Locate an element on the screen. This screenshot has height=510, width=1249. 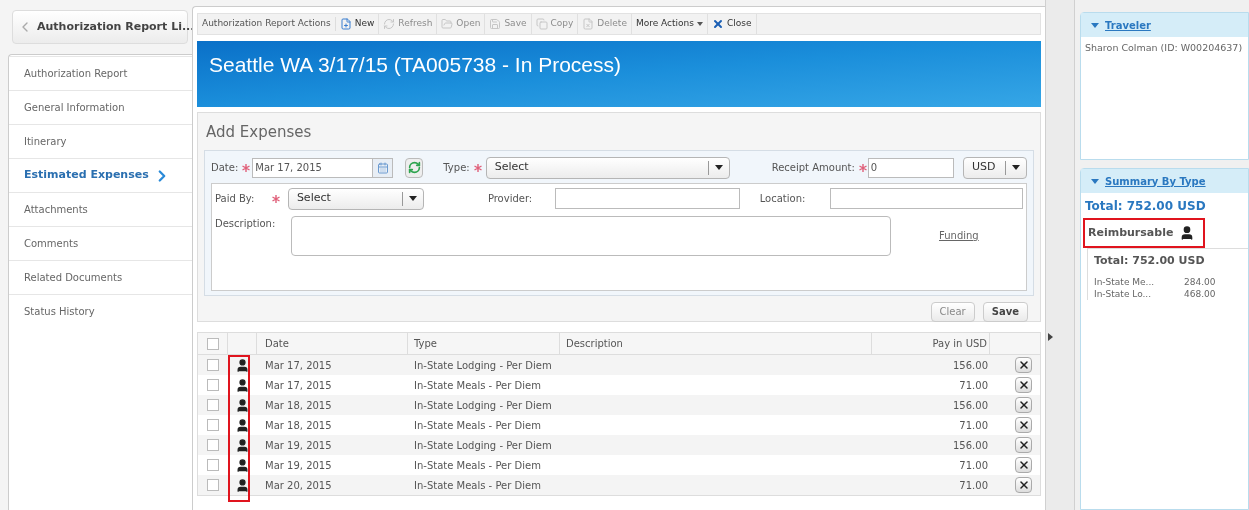
refresh-button is located at coordinates (414, 167).